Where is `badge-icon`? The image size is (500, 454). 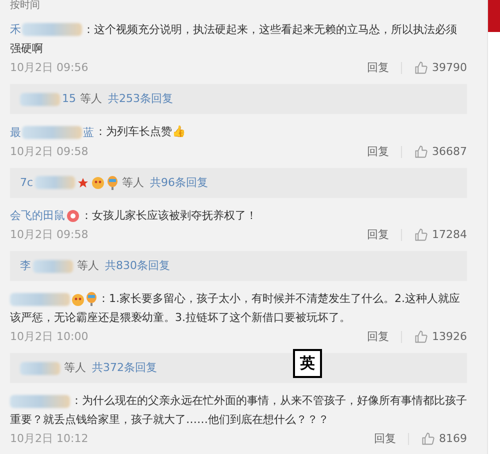 badge-icon is located at coordinates (73, 215).